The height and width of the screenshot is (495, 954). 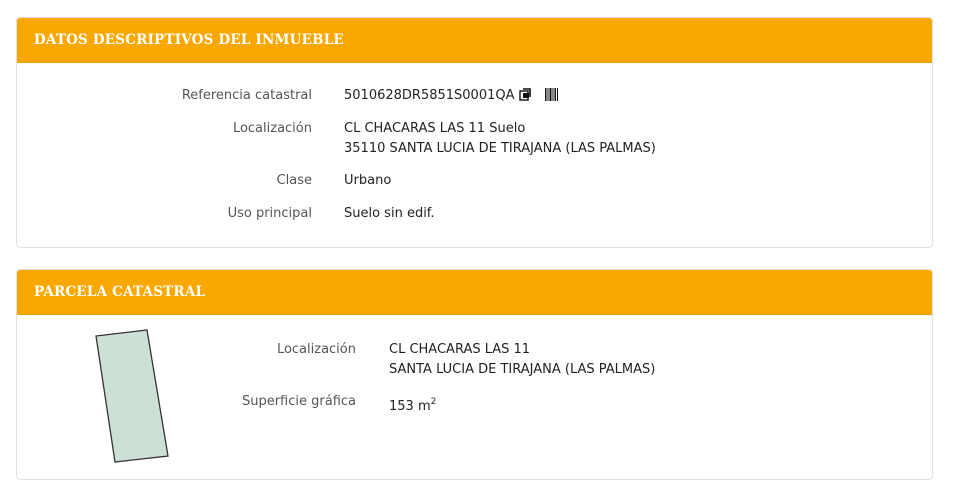 I want to click on parcela-localizacion-line1: CL CHACARAS LAS 11, so click(x=460, y=349).